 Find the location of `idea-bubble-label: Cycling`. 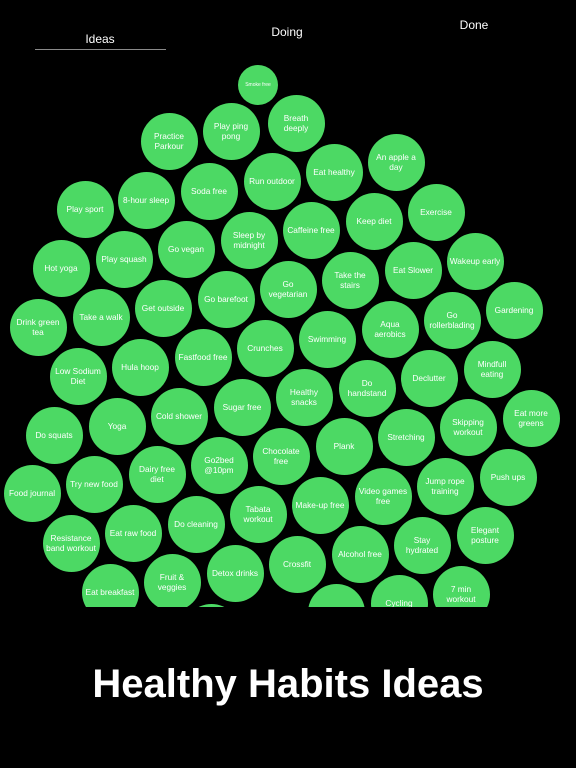

idea-bubble-label: Cycling is located at coordinates (399, 602).